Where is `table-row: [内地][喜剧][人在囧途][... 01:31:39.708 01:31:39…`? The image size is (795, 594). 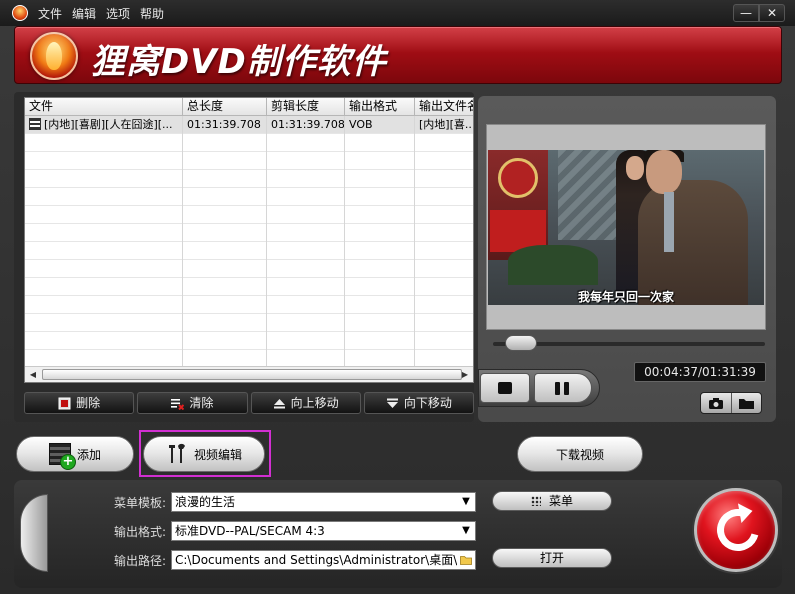 table-row: [内地][喜剧][人在囧途][... 01:31:39.708 01:31:39… is located at coordinates (249, 125).